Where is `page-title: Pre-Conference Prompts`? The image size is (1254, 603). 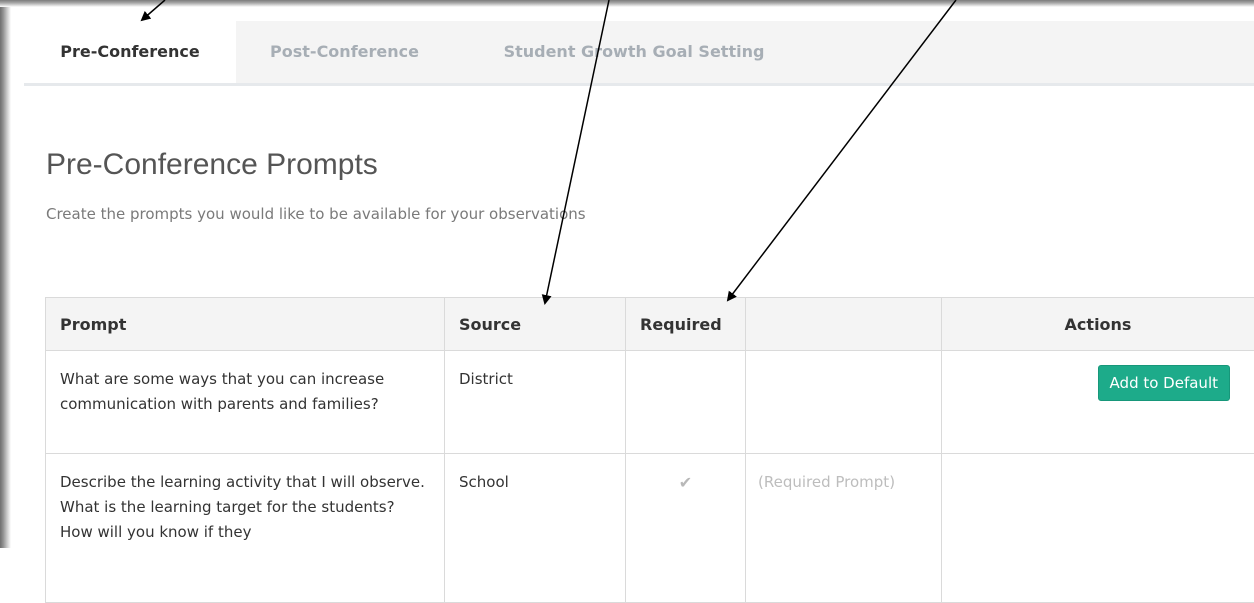
page-title: Pre-Conference Prompts is located at coordinates (212, 165).